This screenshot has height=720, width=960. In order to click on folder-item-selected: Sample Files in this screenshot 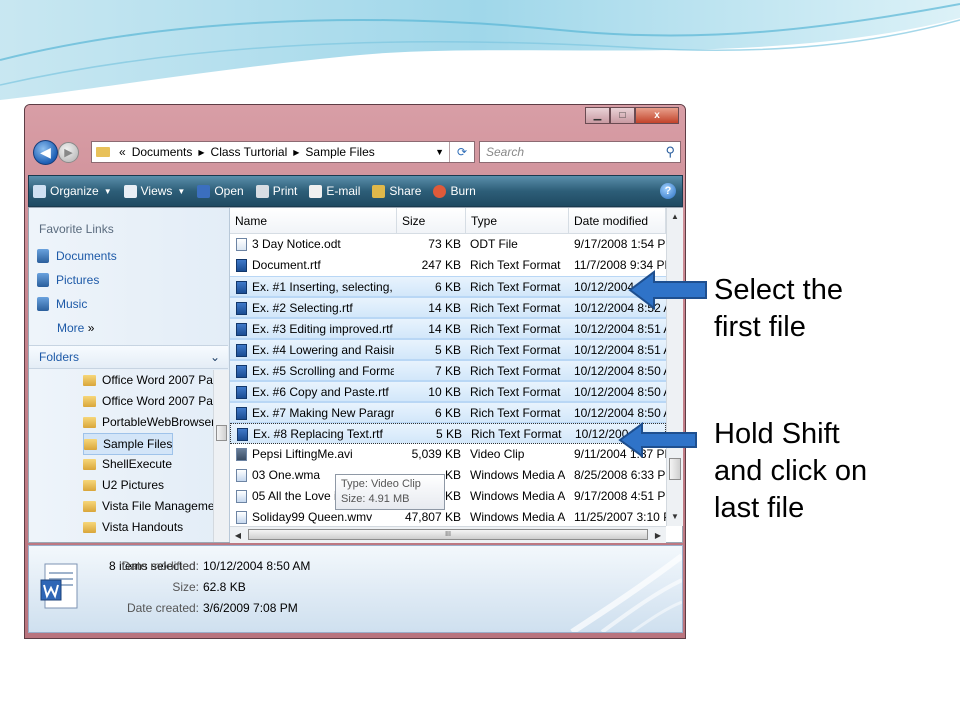, I will do `click(128, 444)`.